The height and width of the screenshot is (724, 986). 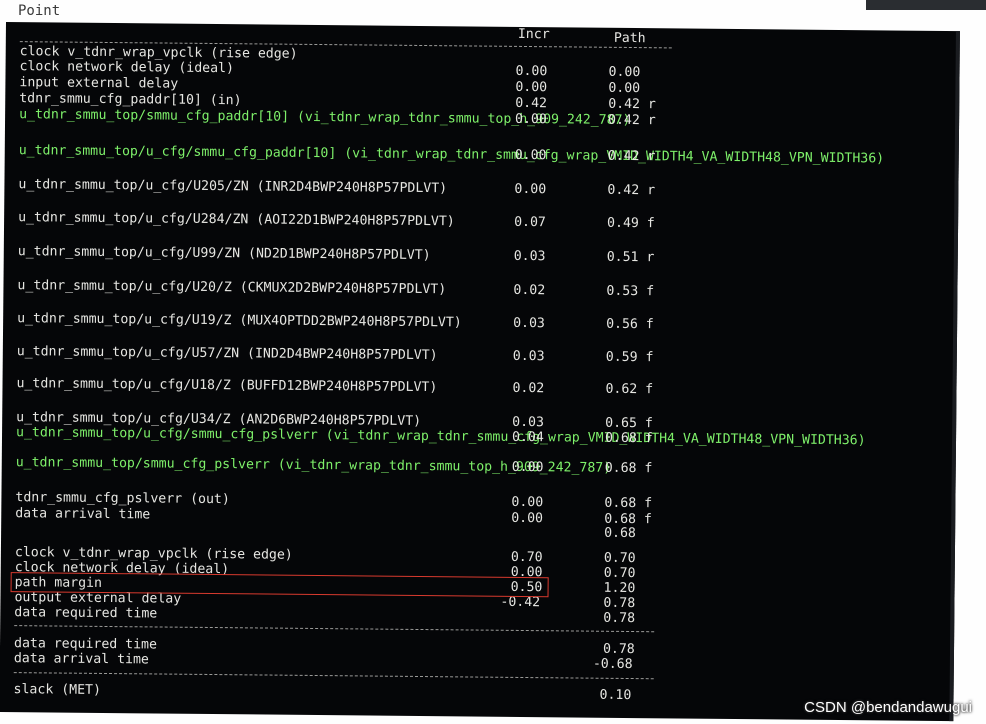 I want to click on path-cell: 0.62 f, so click(x=629, y=389).